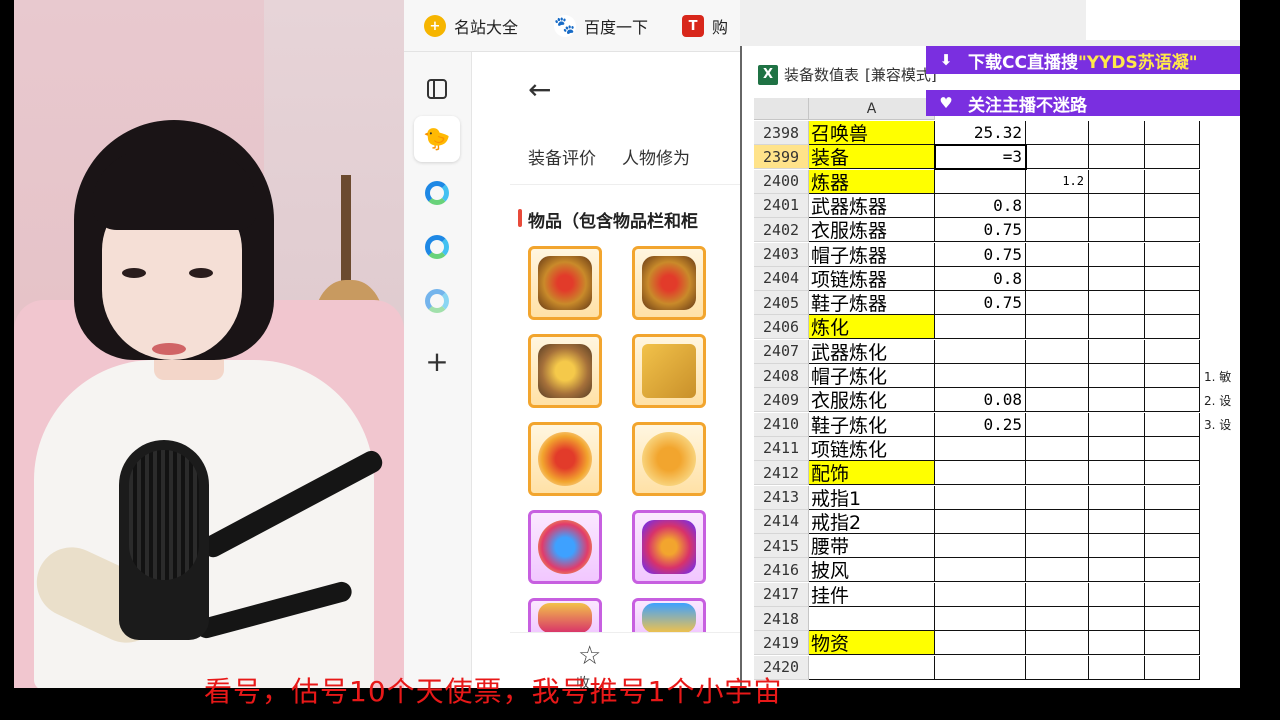 This screenshot has width=1280, height=720. What do you see at coordinates (781, 643) in the screenshot?
I see `row-header: 2419` at bounding box center [781, 643].